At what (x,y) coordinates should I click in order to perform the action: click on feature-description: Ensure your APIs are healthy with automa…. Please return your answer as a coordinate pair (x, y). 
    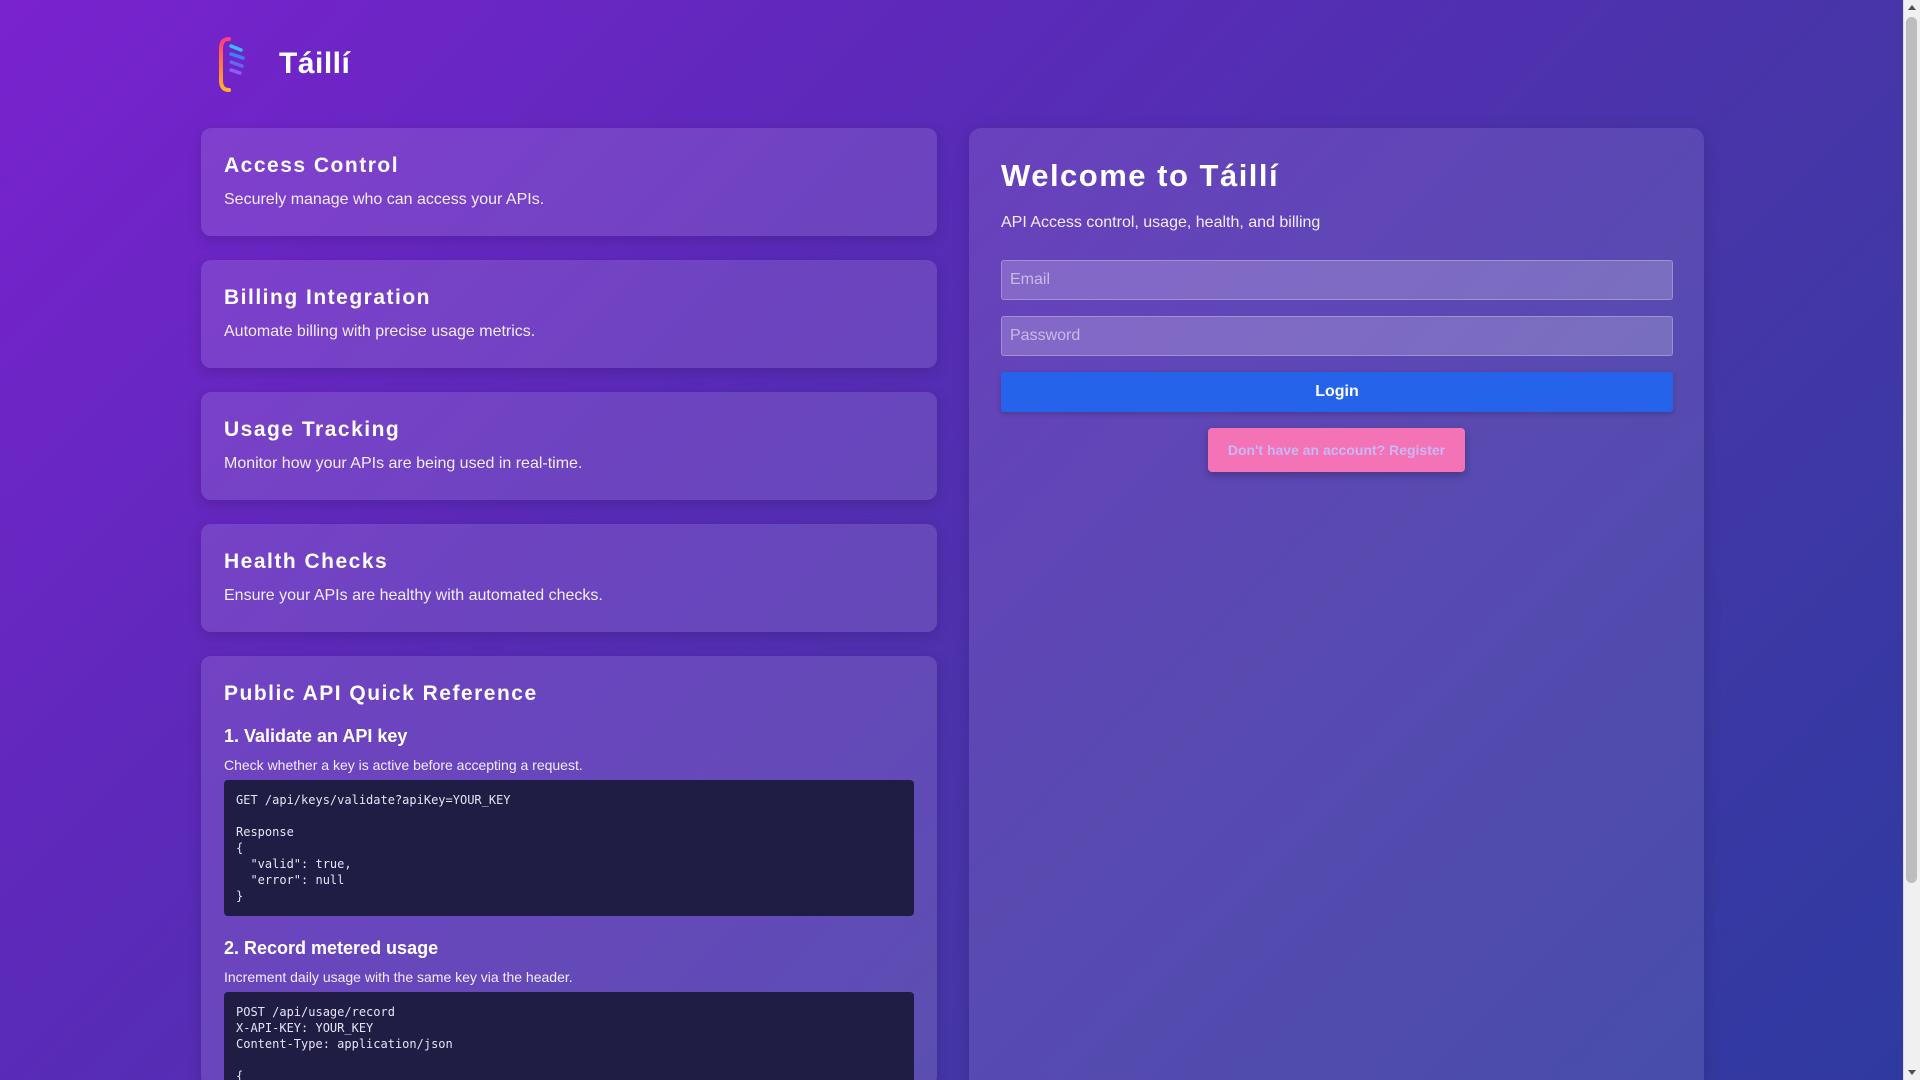
    Looking at the image, I should click on (413, 595).